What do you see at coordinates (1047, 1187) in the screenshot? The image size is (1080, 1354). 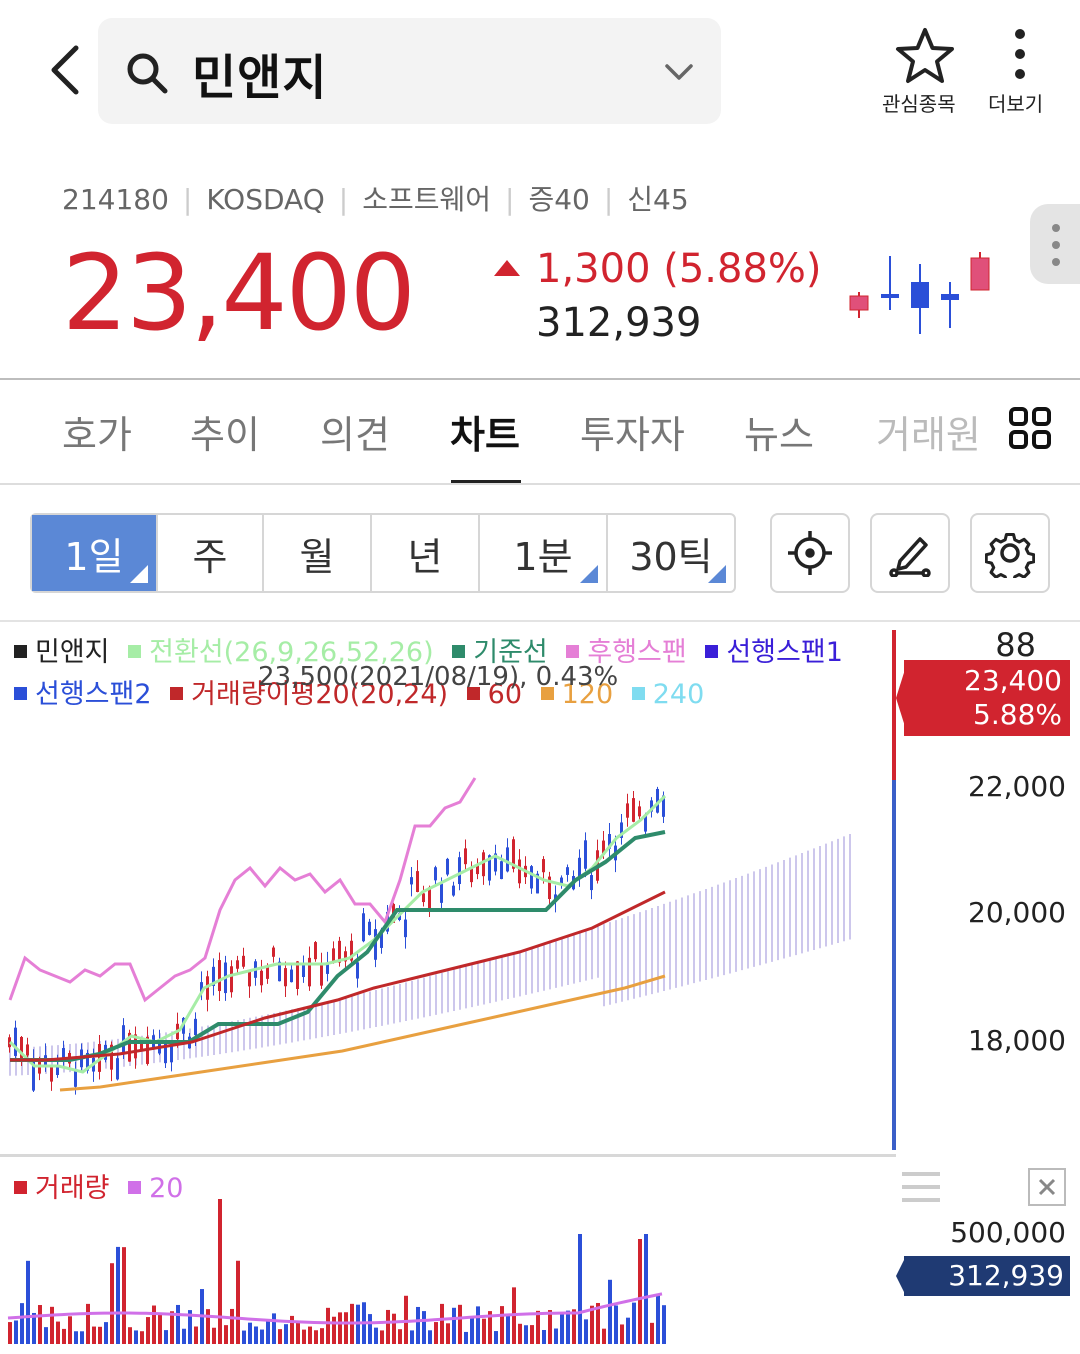 I see `close-panel-button` at bounding box center [1047, 1187].